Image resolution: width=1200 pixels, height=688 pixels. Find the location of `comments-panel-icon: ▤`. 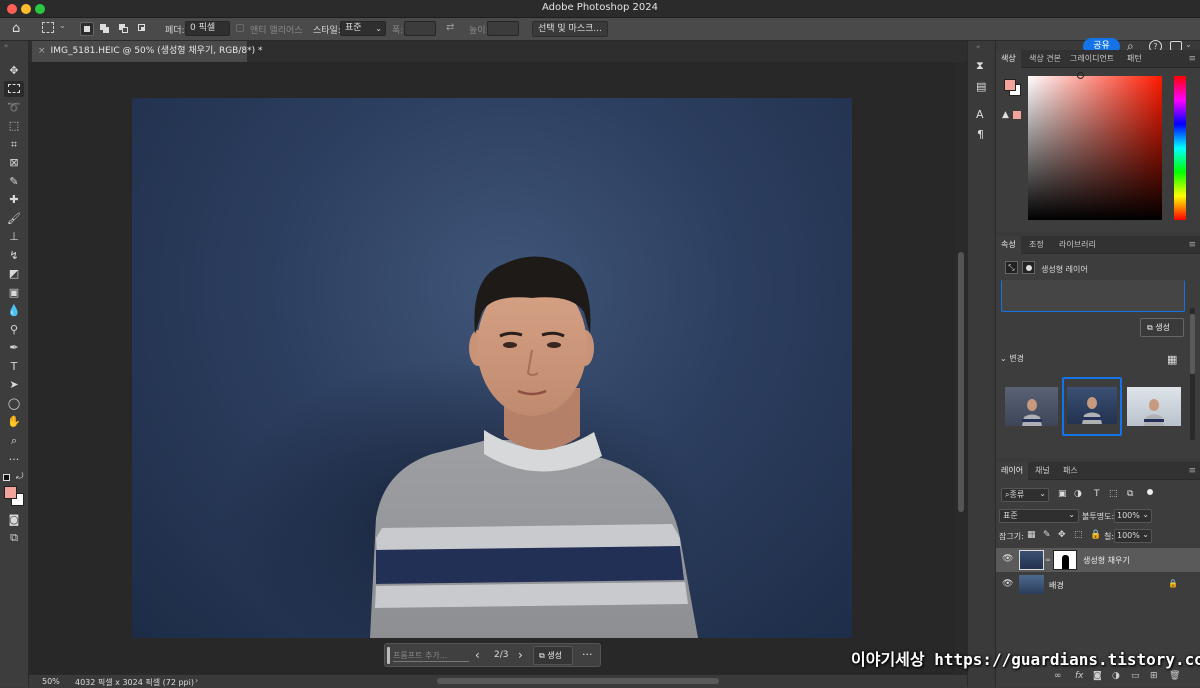

comments-panel-icon: ▤ is located at coordinates (981, 86).